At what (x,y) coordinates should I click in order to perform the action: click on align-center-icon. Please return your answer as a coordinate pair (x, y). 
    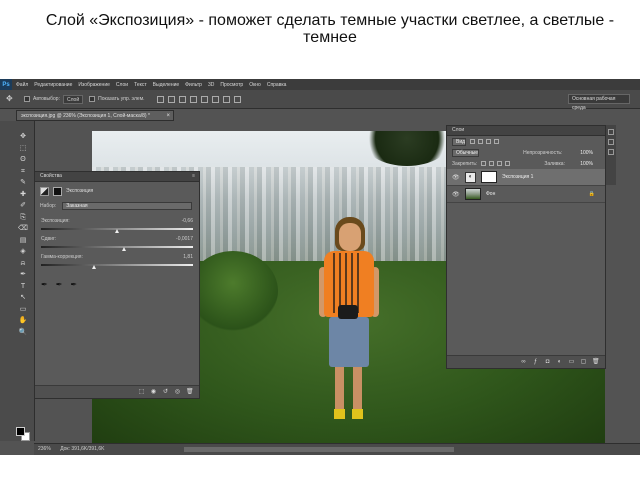
    Looking at the image, I should click on (204, 99).